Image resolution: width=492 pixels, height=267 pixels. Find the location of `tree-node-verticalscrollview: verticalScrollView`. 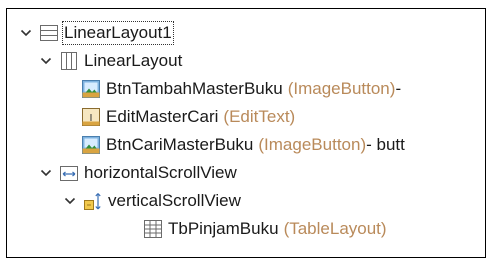

tree-node-verticalscrollview: verticalScrollView is located at coordinates (152, 201).